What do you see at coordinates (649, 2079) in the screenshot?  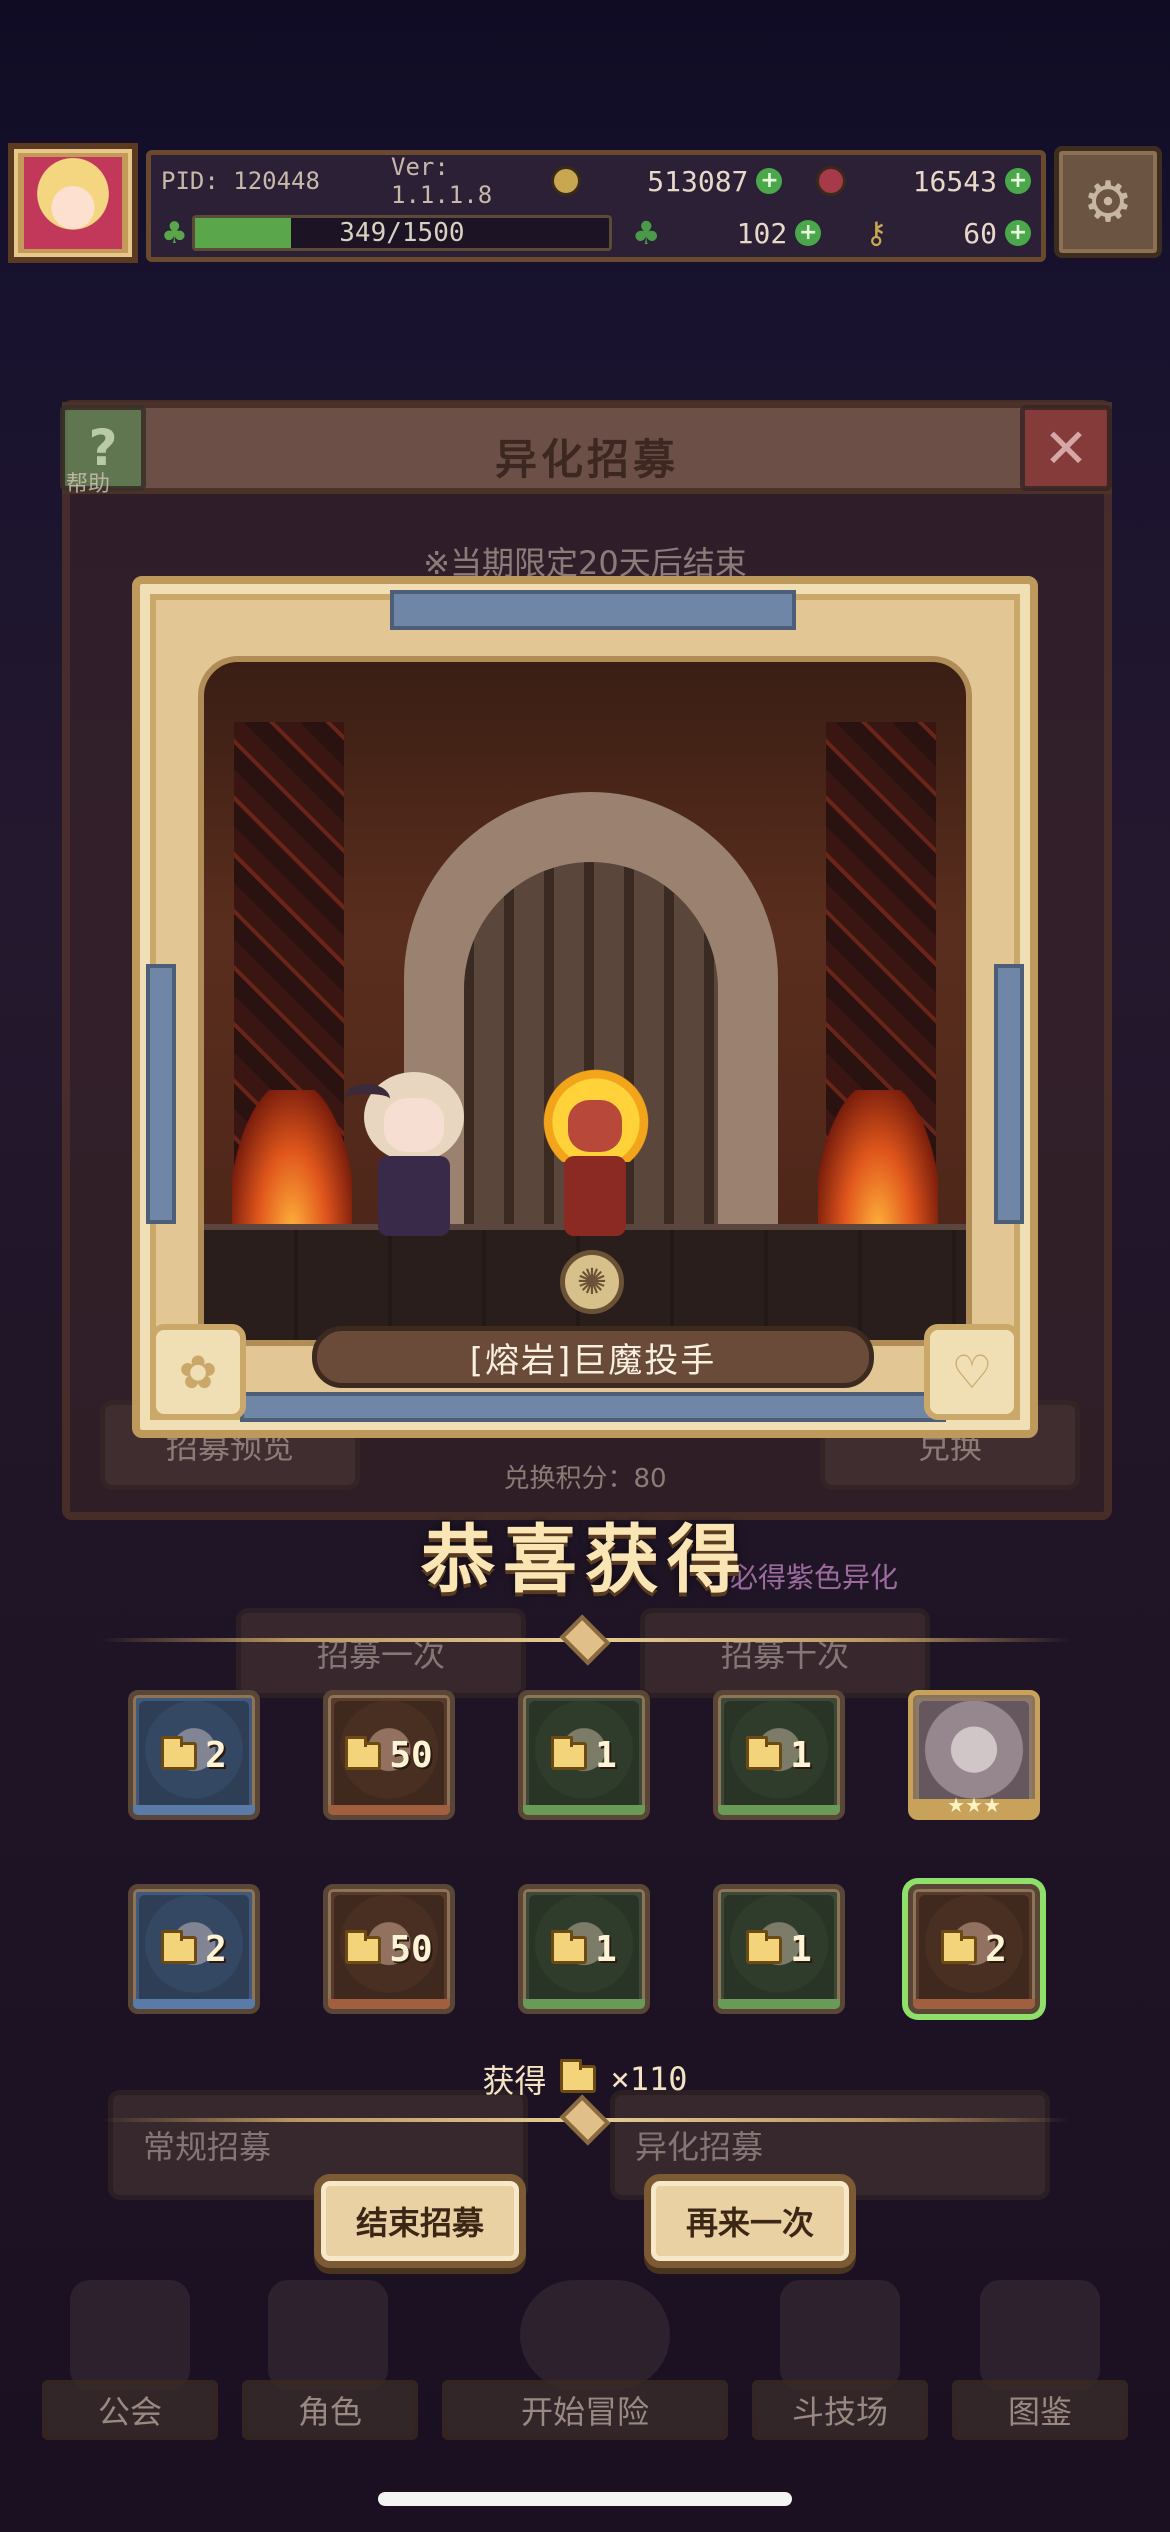 I see `obtain-count: ×110` at bounding box center [649, 2079].